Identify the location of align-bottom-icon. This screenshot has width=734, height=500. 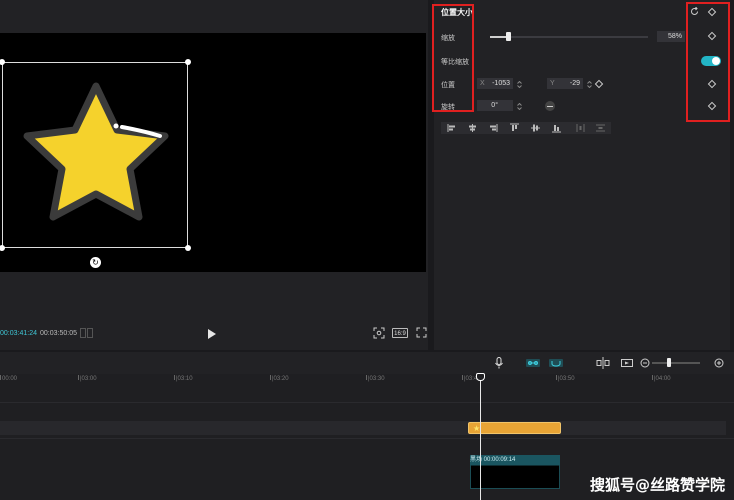
(556, 128).